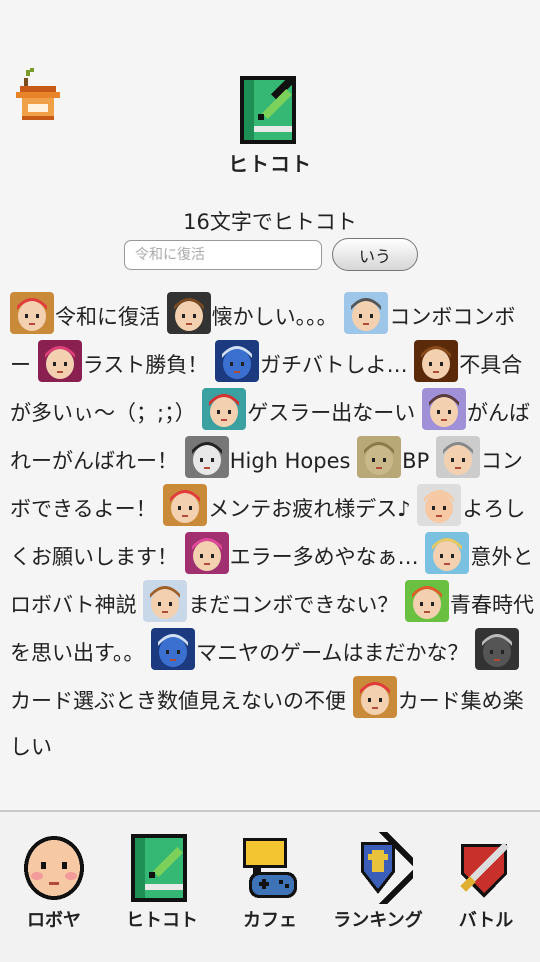  I want to click on feed-entry: 令和に復活, so click(85, 313).